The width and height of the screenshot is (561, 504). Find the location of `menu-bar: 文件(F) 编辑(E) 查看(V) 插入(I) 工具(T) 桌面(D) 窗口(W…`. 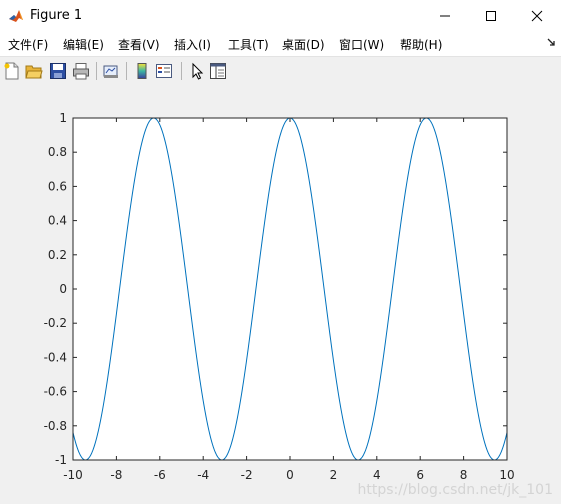

menu-bar: 文件(F) 编辑(E) 查看(V) 插入(I) 工具(T) 桌面(D) 窗口(W… is located at coordinates (280, 44).